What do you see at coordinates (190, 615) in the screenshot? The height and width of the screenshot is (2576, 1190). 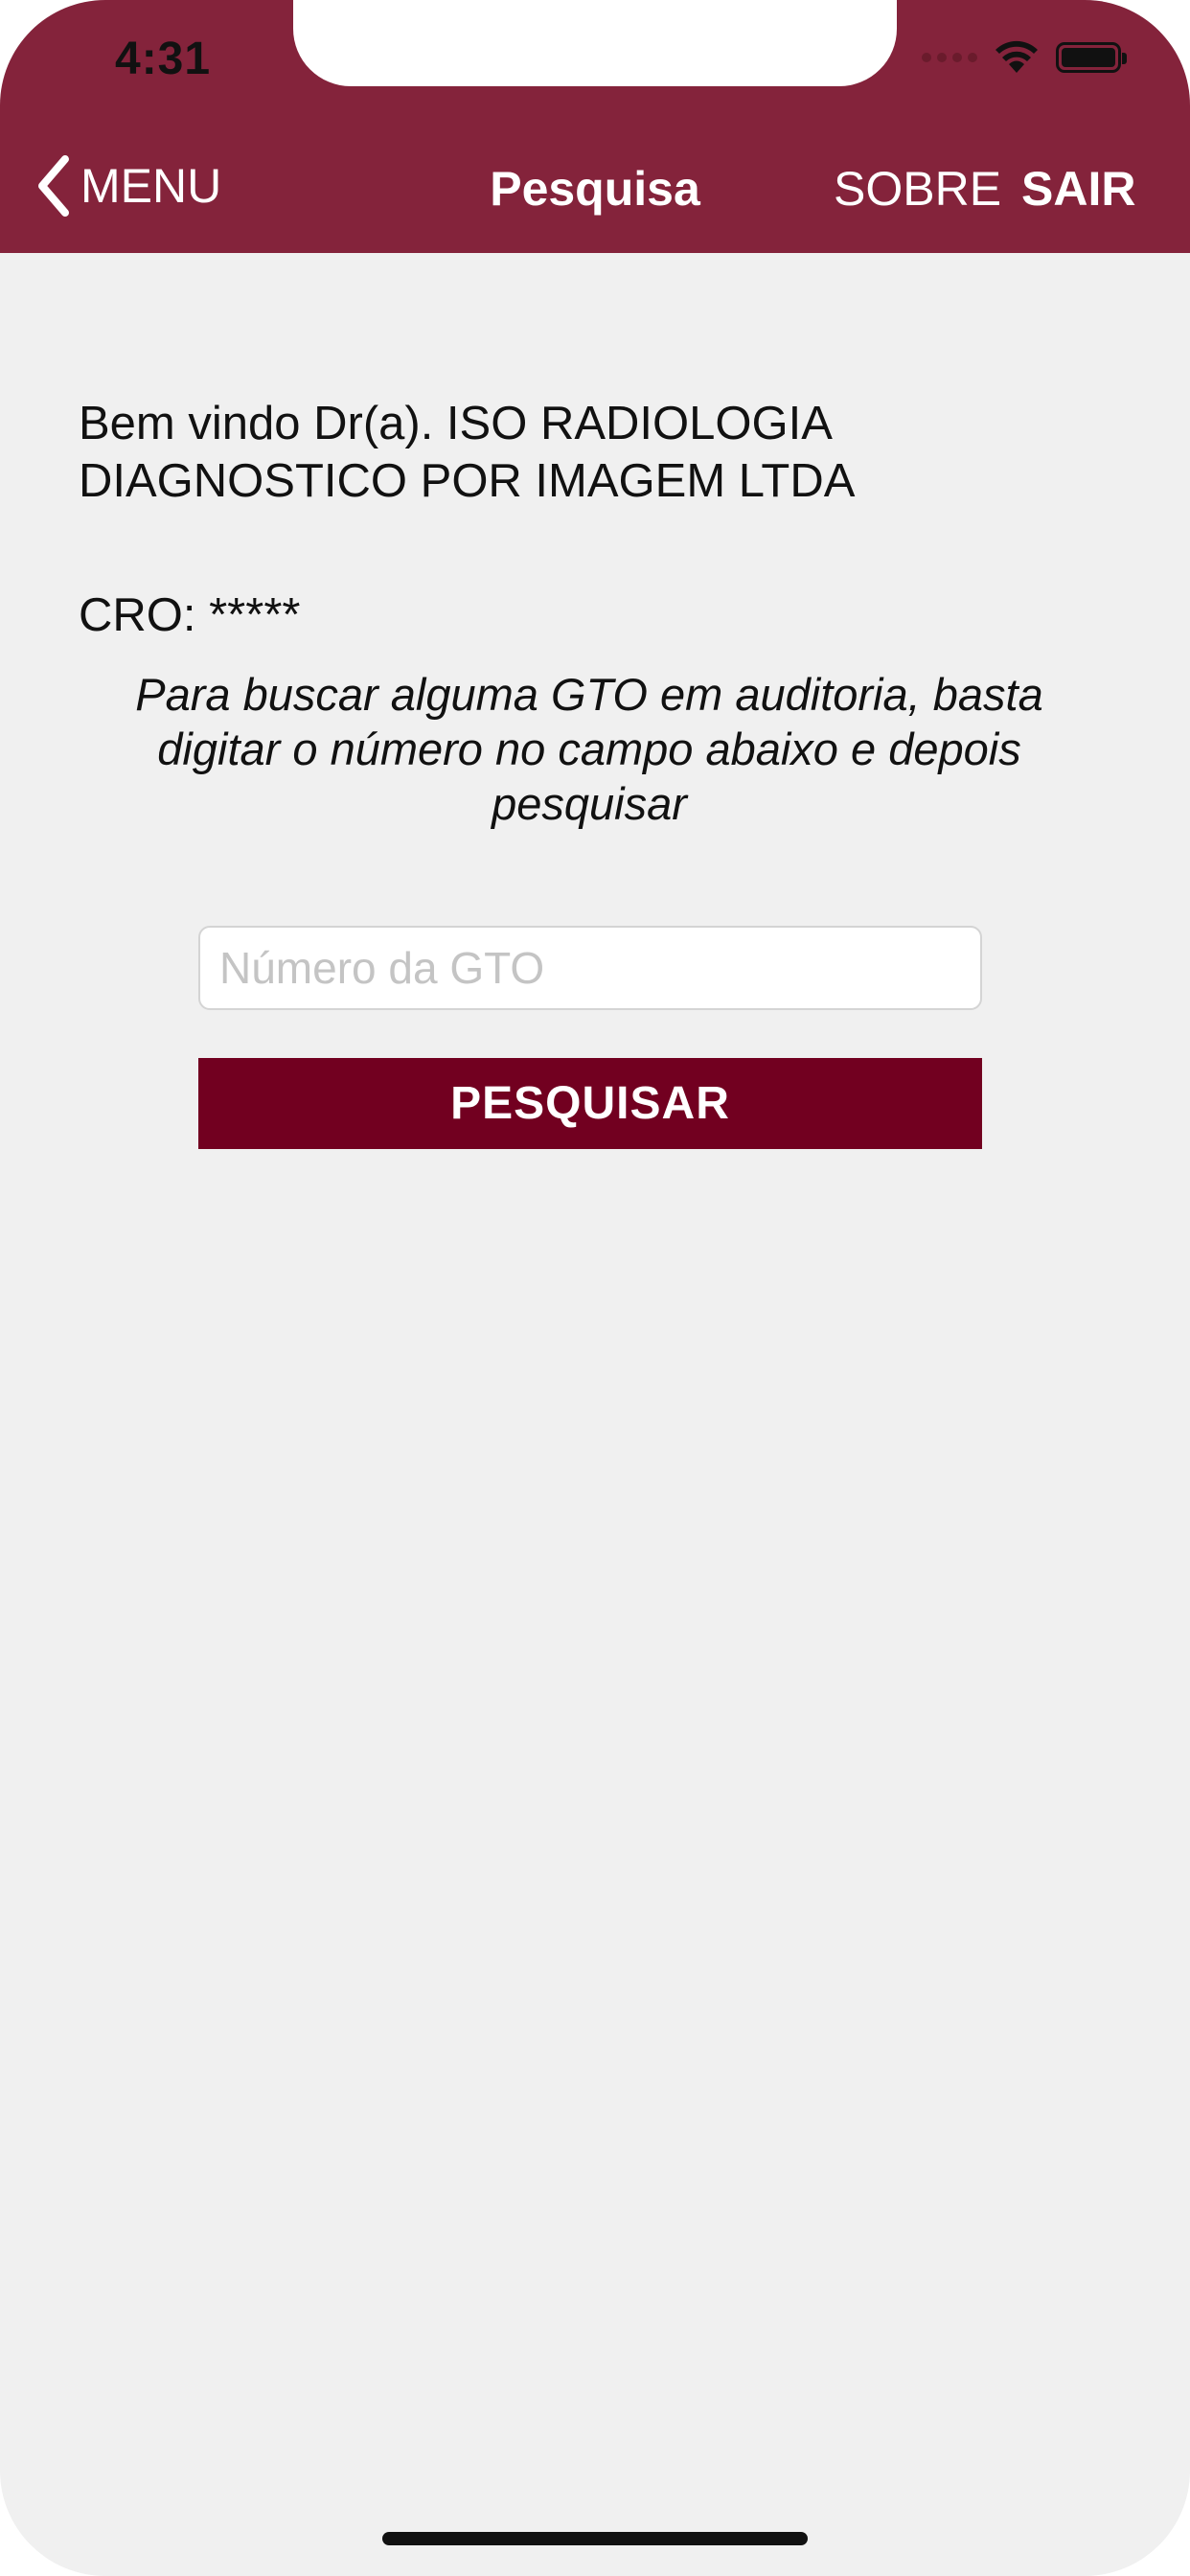 I see `cro-text: CRO: *****` at bounding box center [190, 615].